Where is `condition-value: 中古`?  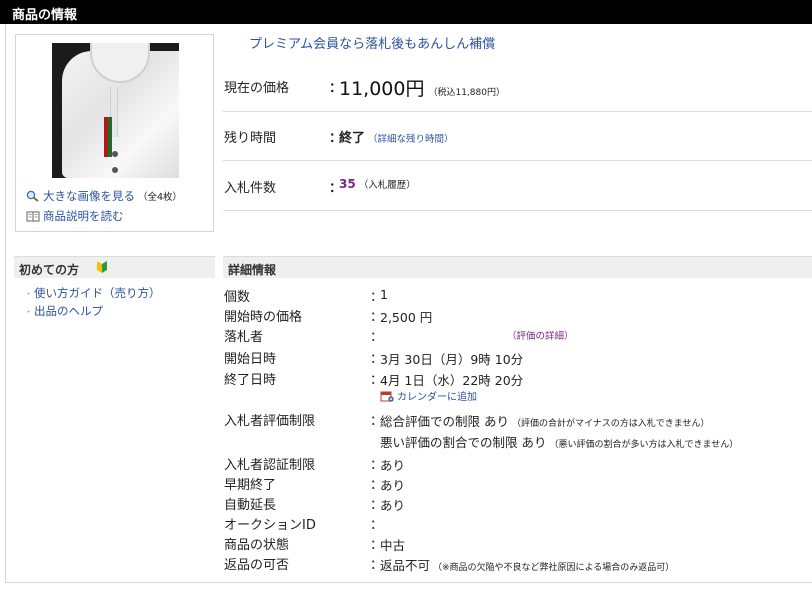
condition-value: 中古 is located at coordinates (393, 545).